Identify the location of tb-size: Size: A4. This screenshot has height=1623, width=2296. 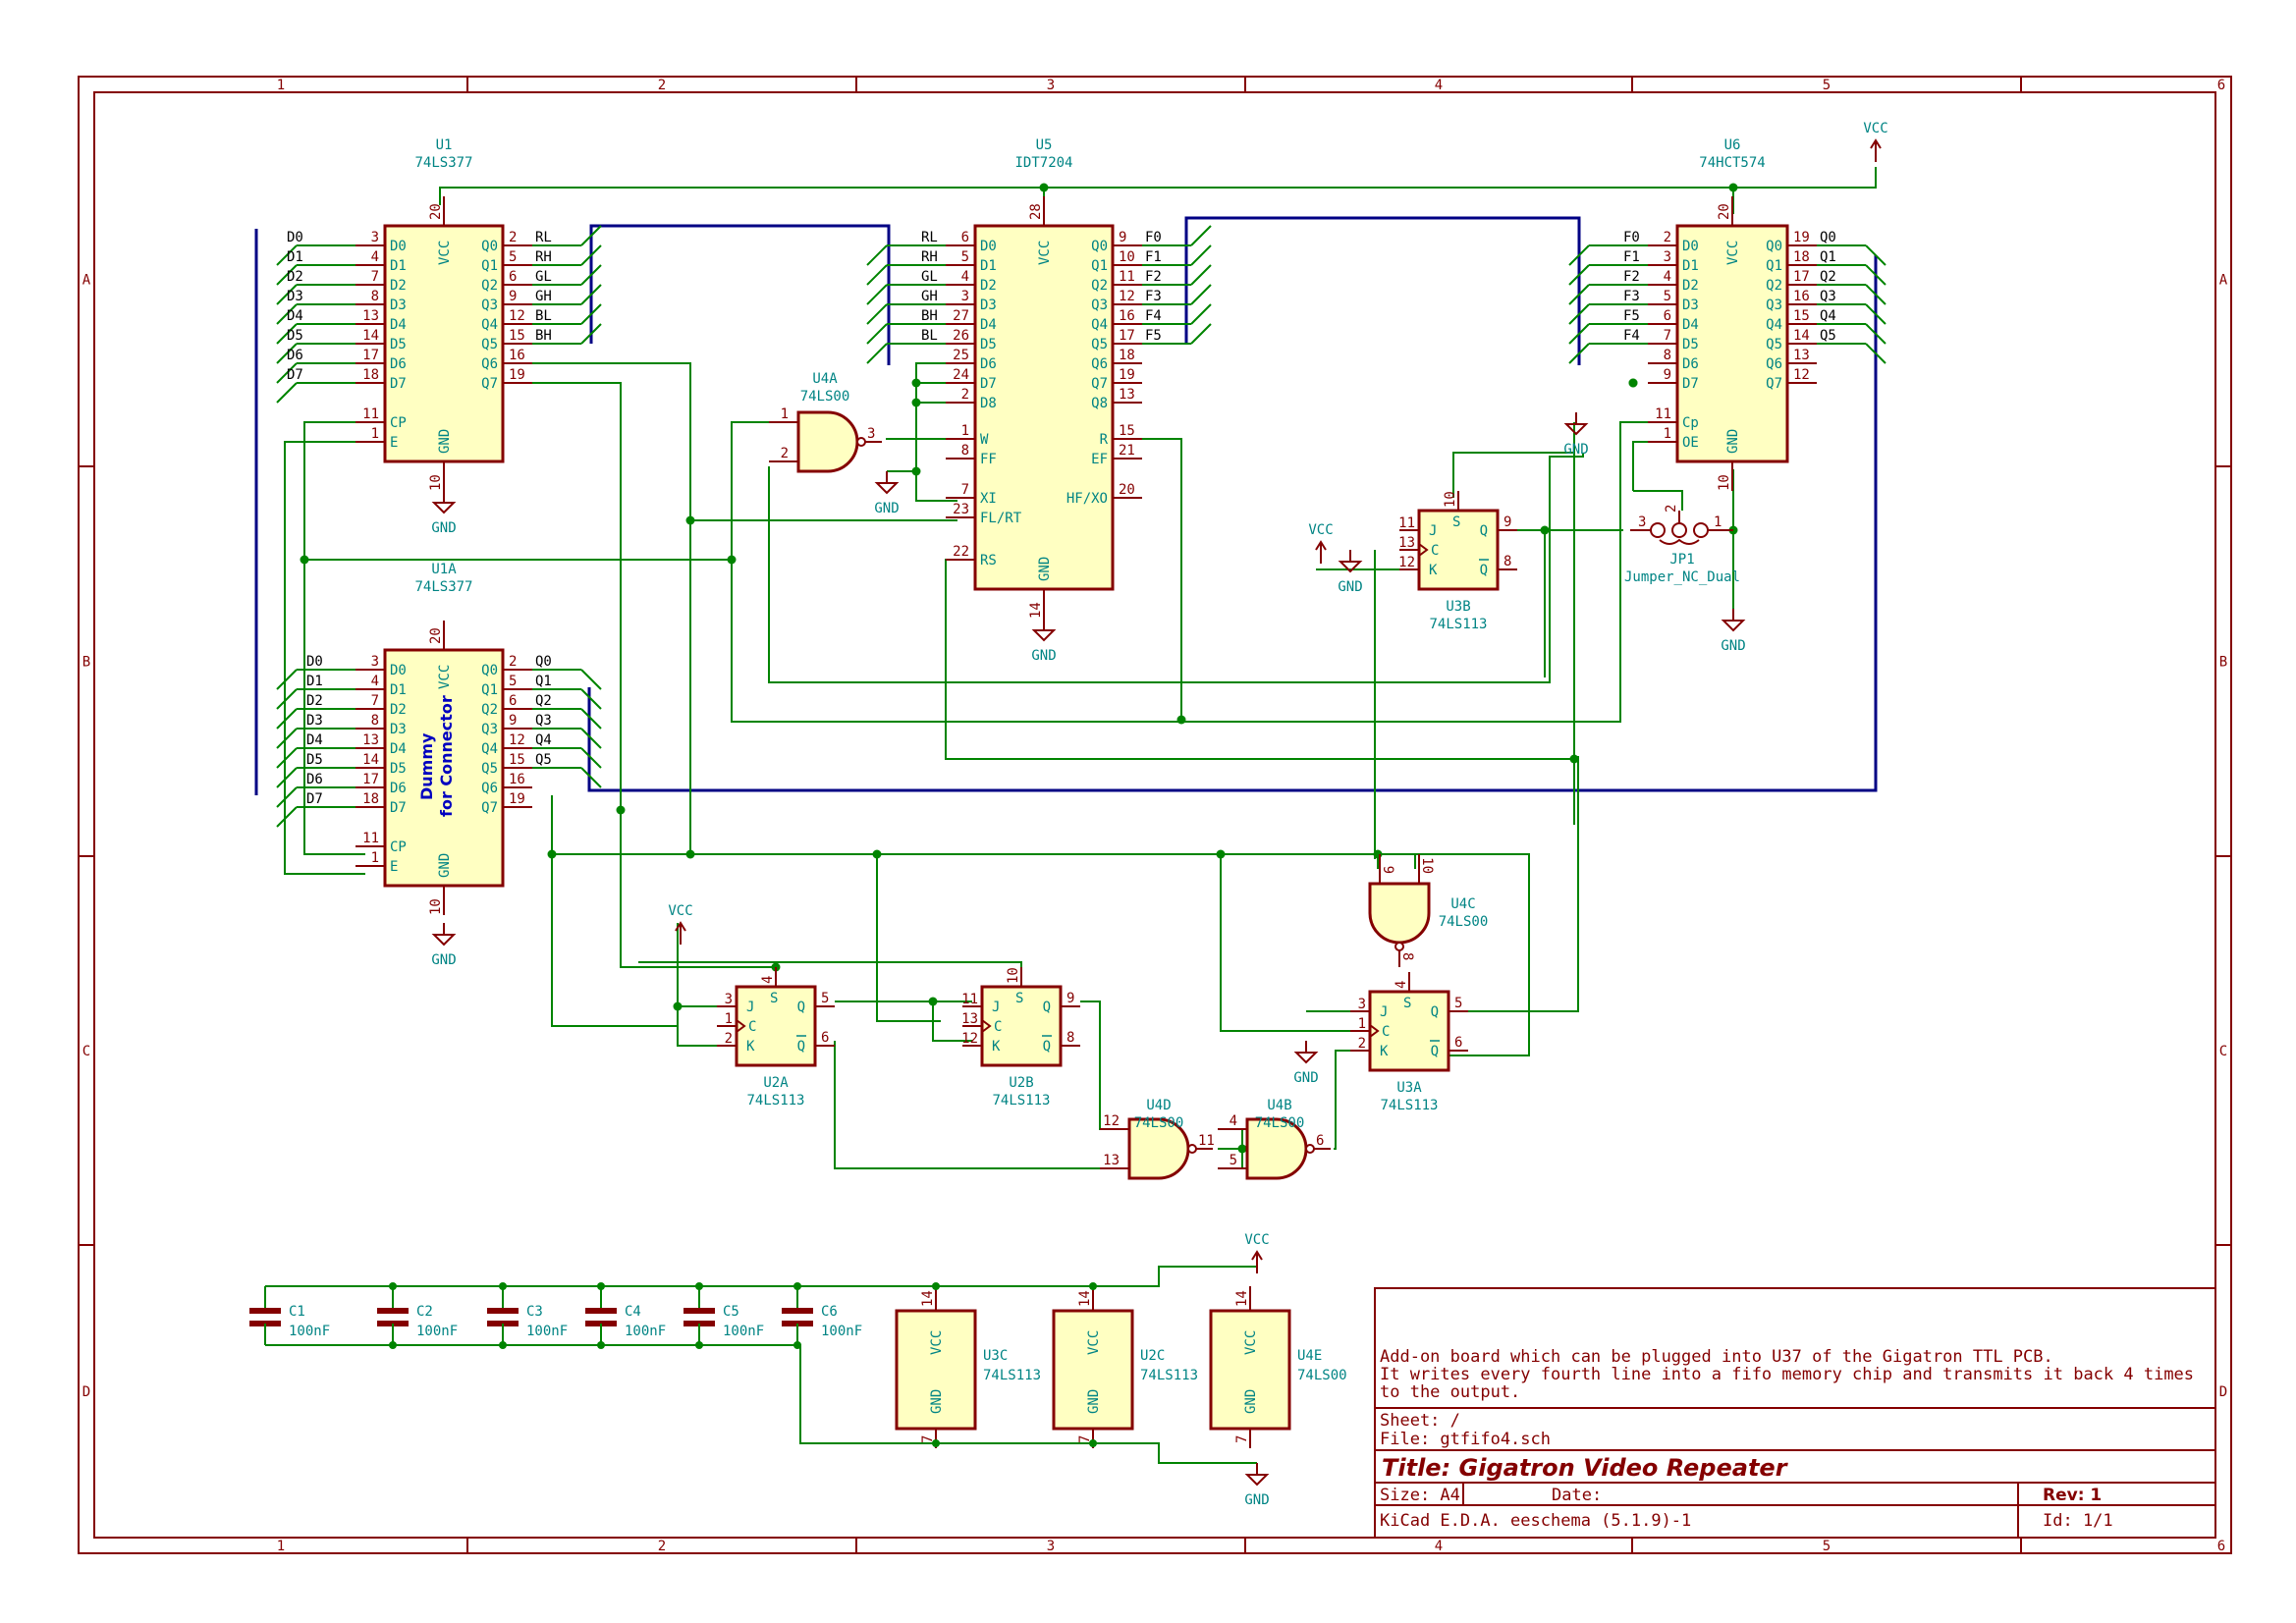
(1420, 1495).